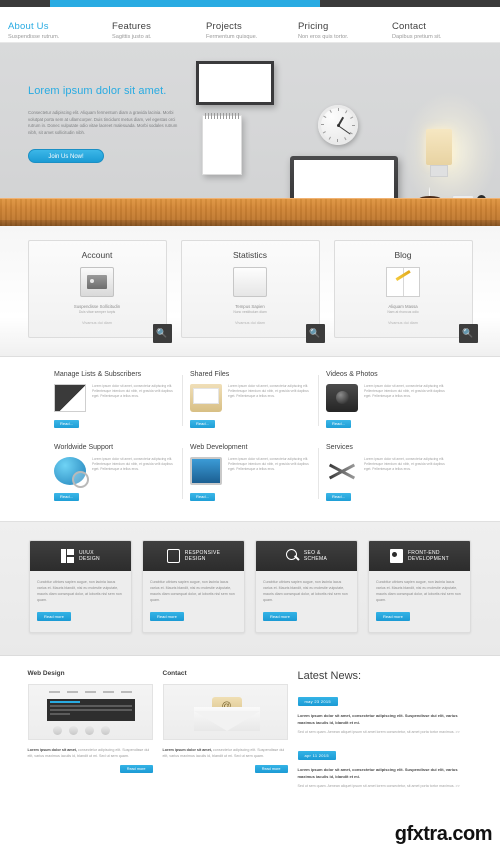 This screenshot has height=850, width=500. Describe the element at coordinates (226, 714) in the screenshot. I see `envelope: @` at that location.